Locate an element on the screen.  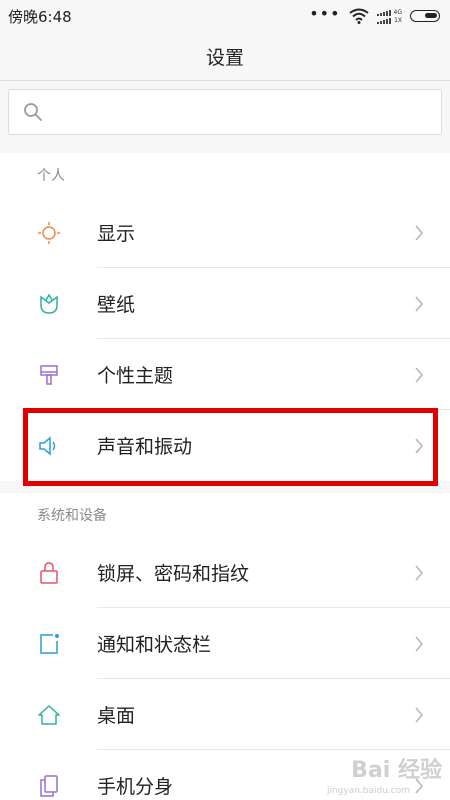
lock-icon is located at coordinates (49, 573).